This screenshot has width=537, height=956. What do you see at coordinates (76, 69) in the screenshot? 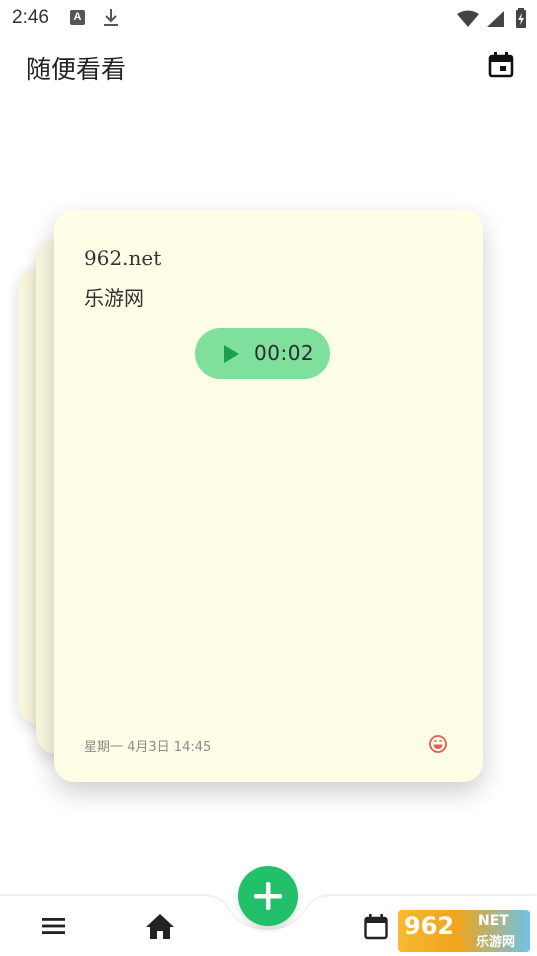
I see `page-title: 随便看看` at bounding box center [76, 69].